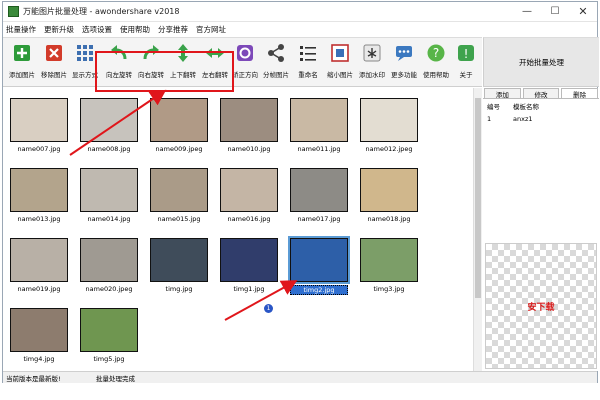 The image size is (600, 400). I want to click on remove-image-button: 移除图片, so click(54, 64).